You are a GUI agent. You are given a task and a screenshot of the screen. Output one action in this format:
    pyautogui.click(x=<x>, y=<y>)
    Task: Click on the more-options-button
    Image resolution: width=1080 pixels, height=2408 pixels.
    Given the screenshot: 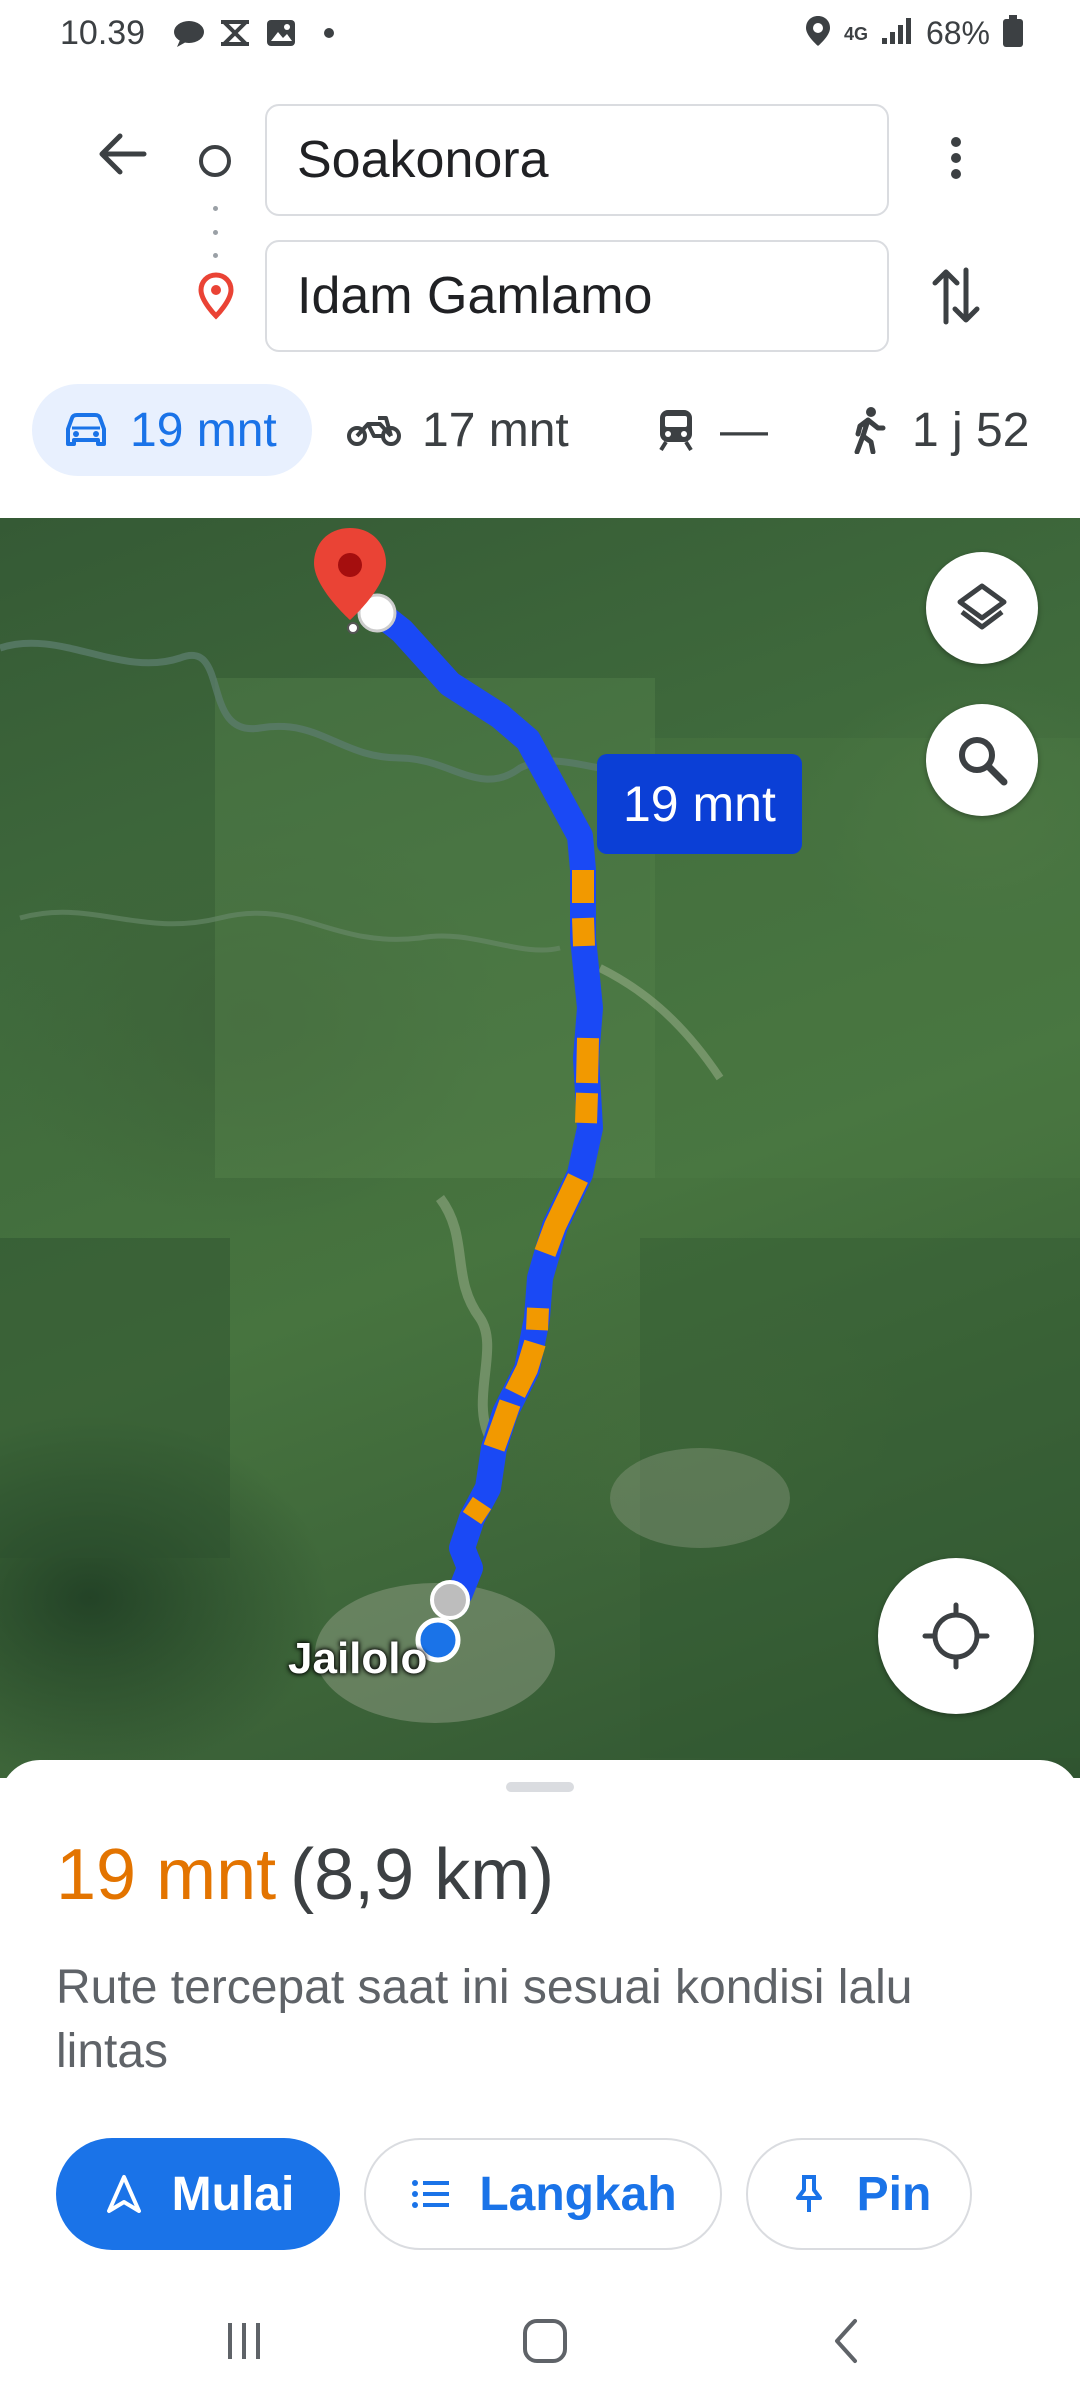 What is the action you would take?
    pyautogui.click(x=956, y=158)
    